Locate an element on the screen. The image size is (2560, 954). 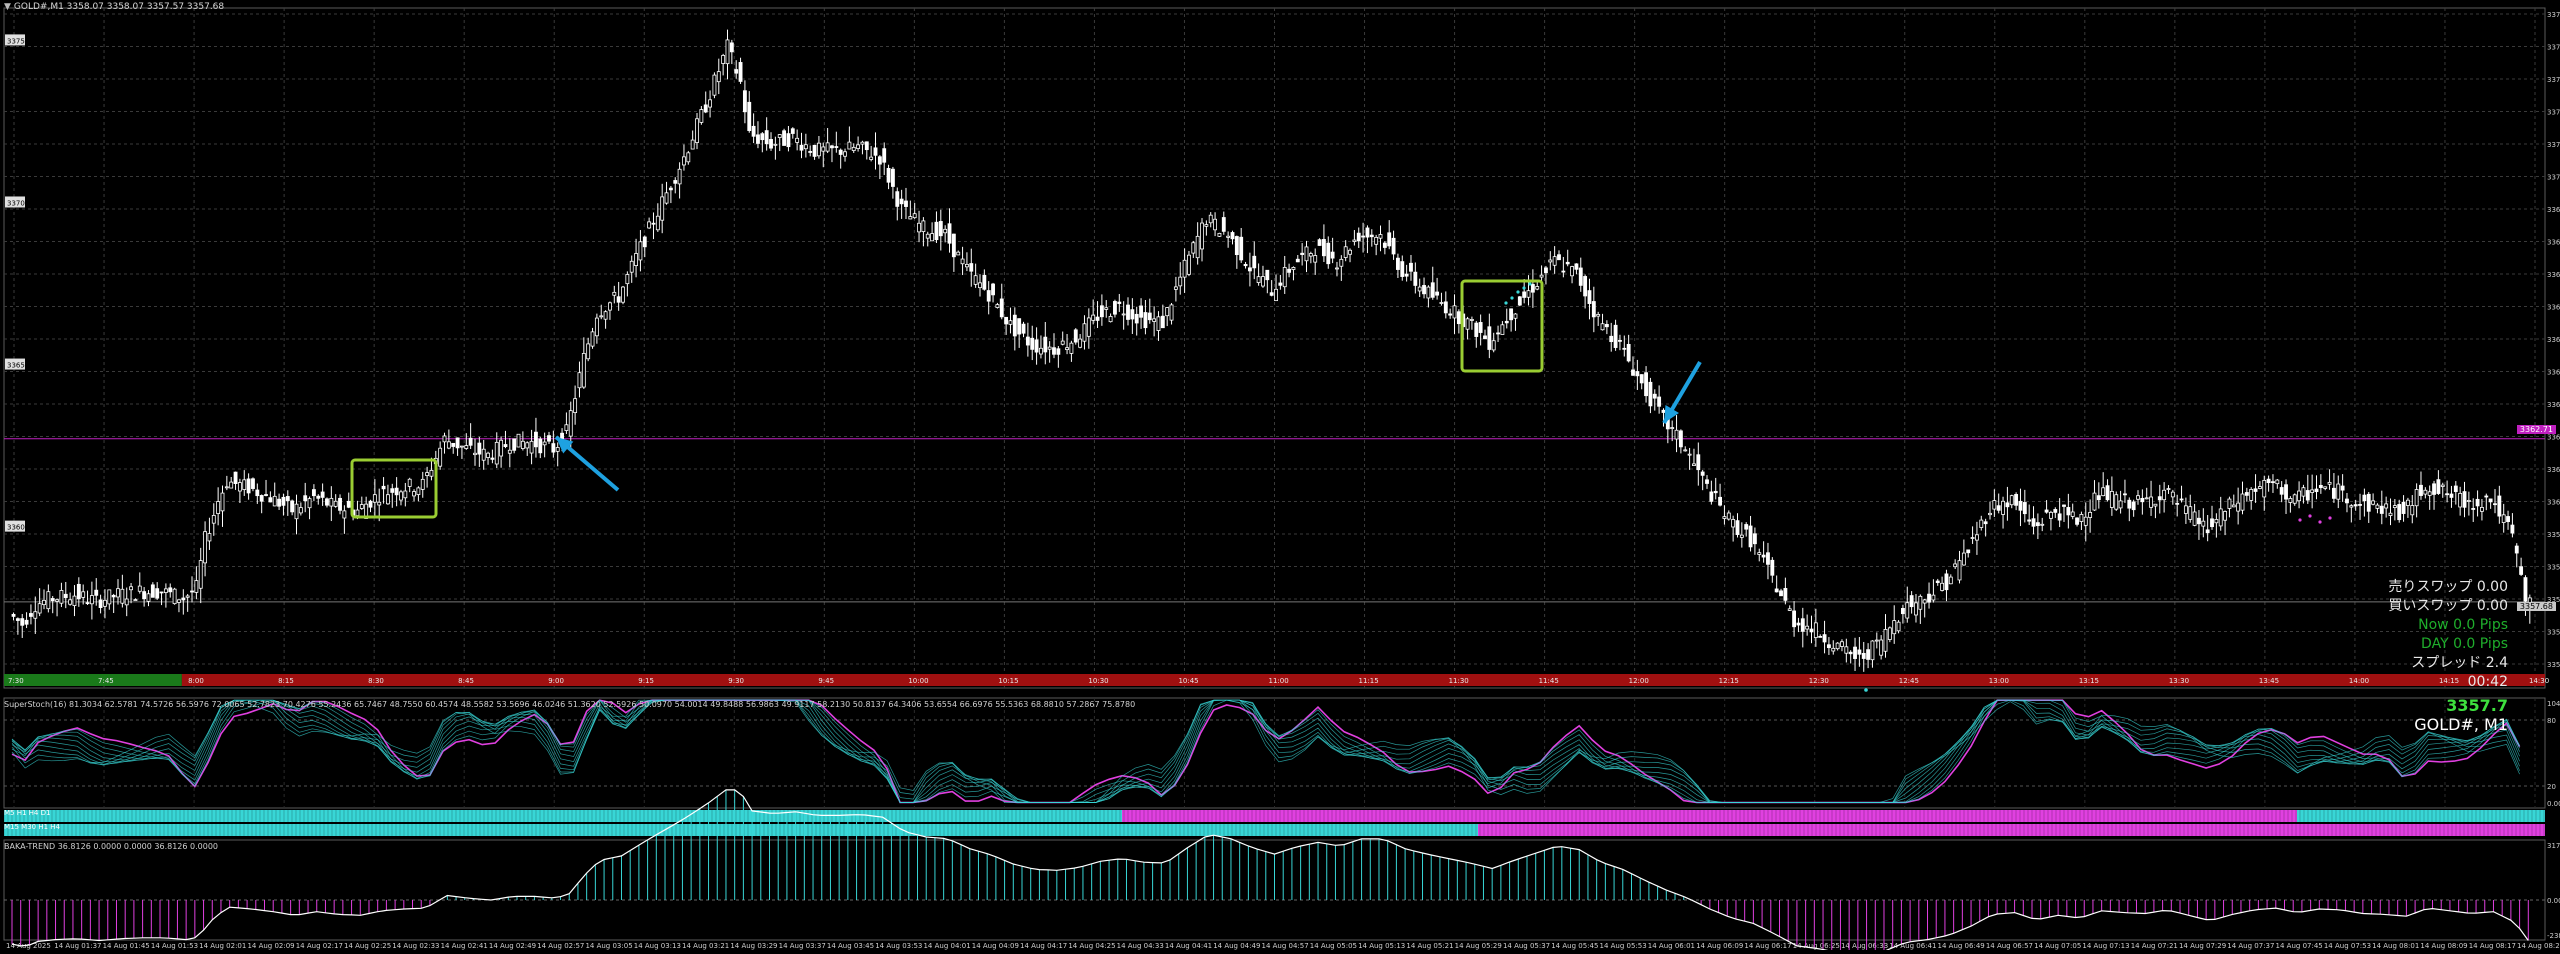
session-label: 14:30 is located at coordinates (2539, 681).